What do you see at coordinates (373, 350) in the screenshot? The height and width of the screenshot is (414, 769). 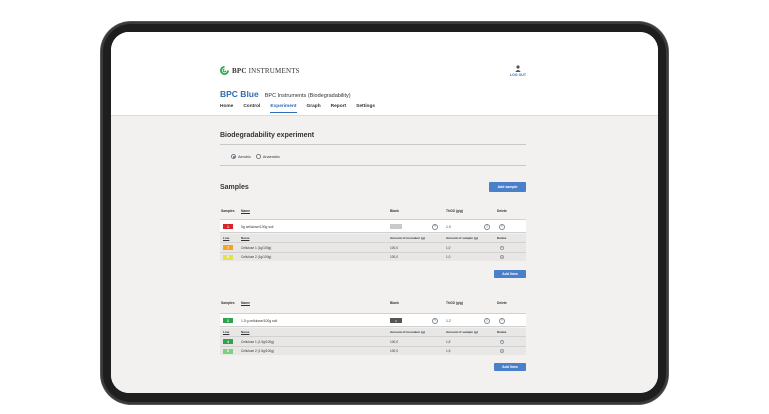 I see `line-row: 5 Cellulose 2 (1.5g/100g) 100,0 1,5 ×` at bounding box center [373, 350].